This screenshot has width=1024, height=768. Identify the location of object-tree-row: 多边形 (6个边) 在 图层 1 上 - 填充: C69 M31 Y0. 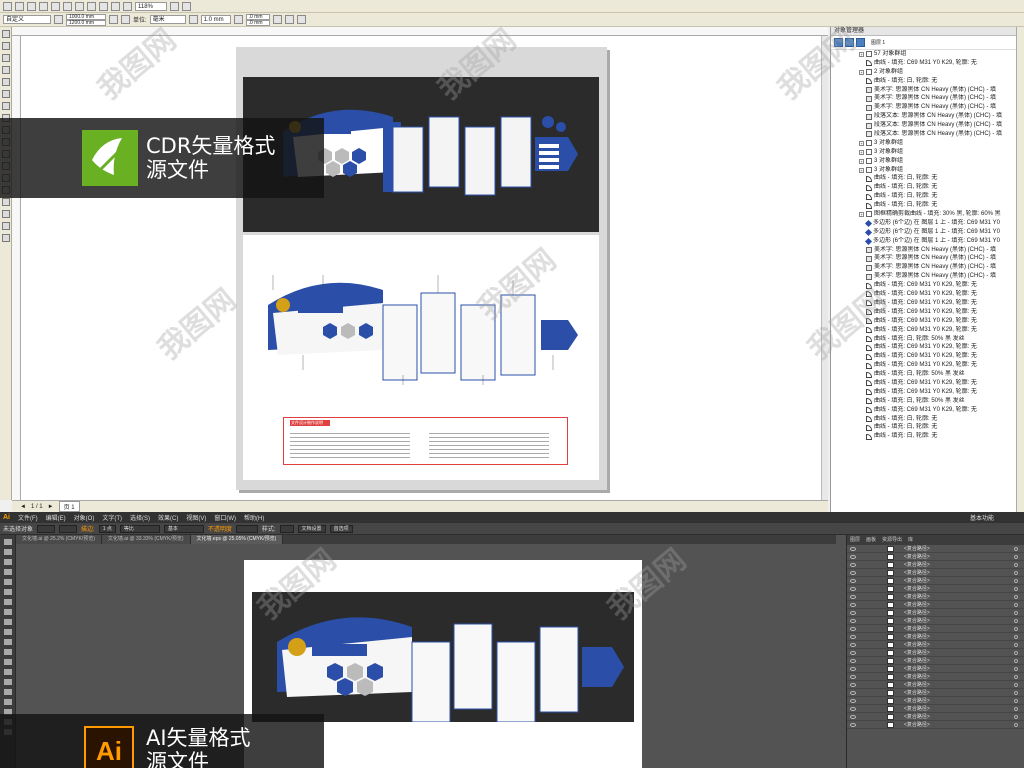
(937, 241).